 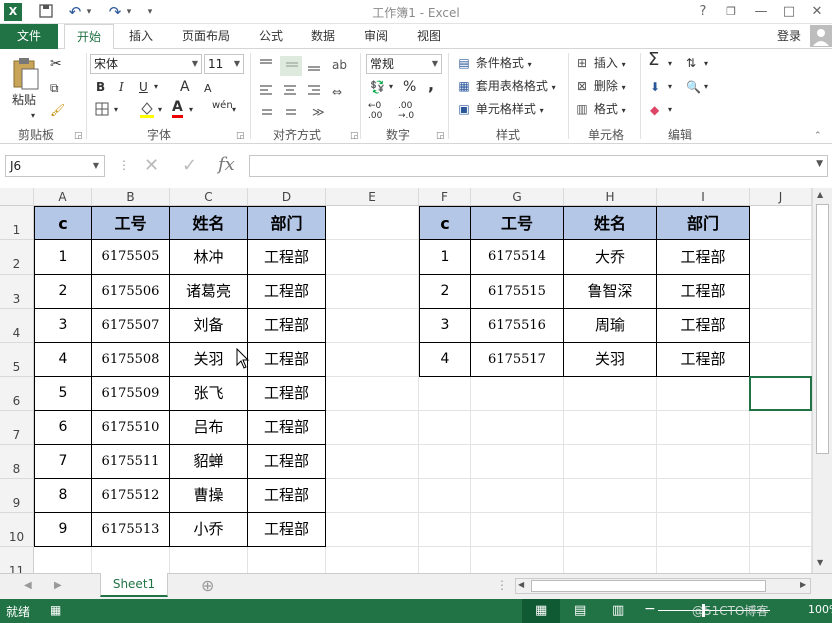 What do you see at coordinates (189, 165) in the screenshot?
I see `enter-icon: ✓` at bounding box center [189, 165].